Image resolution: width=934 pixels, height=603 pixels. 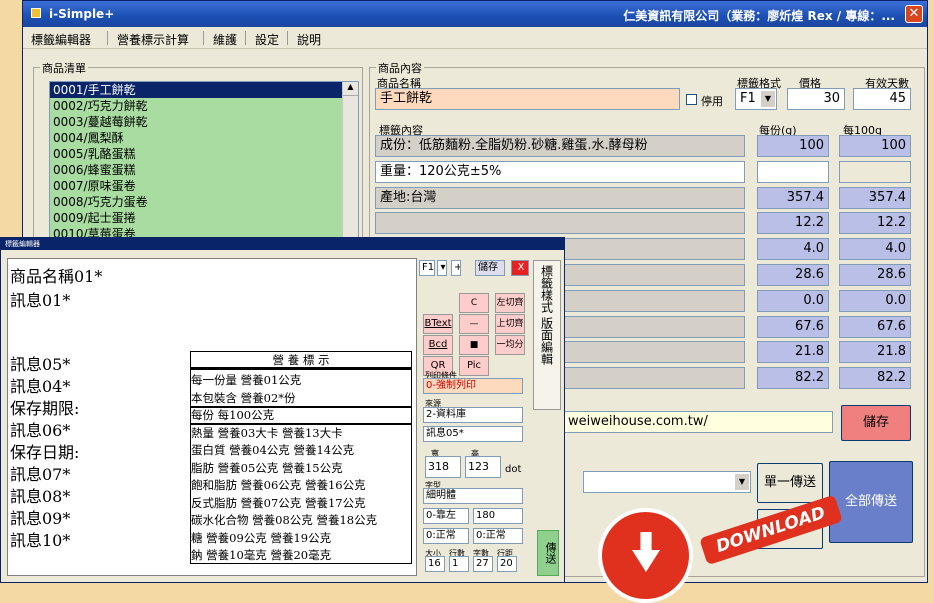 I want to click on side-tabs: 標籤樣式 版面編輯, so click(x=547, y=335).